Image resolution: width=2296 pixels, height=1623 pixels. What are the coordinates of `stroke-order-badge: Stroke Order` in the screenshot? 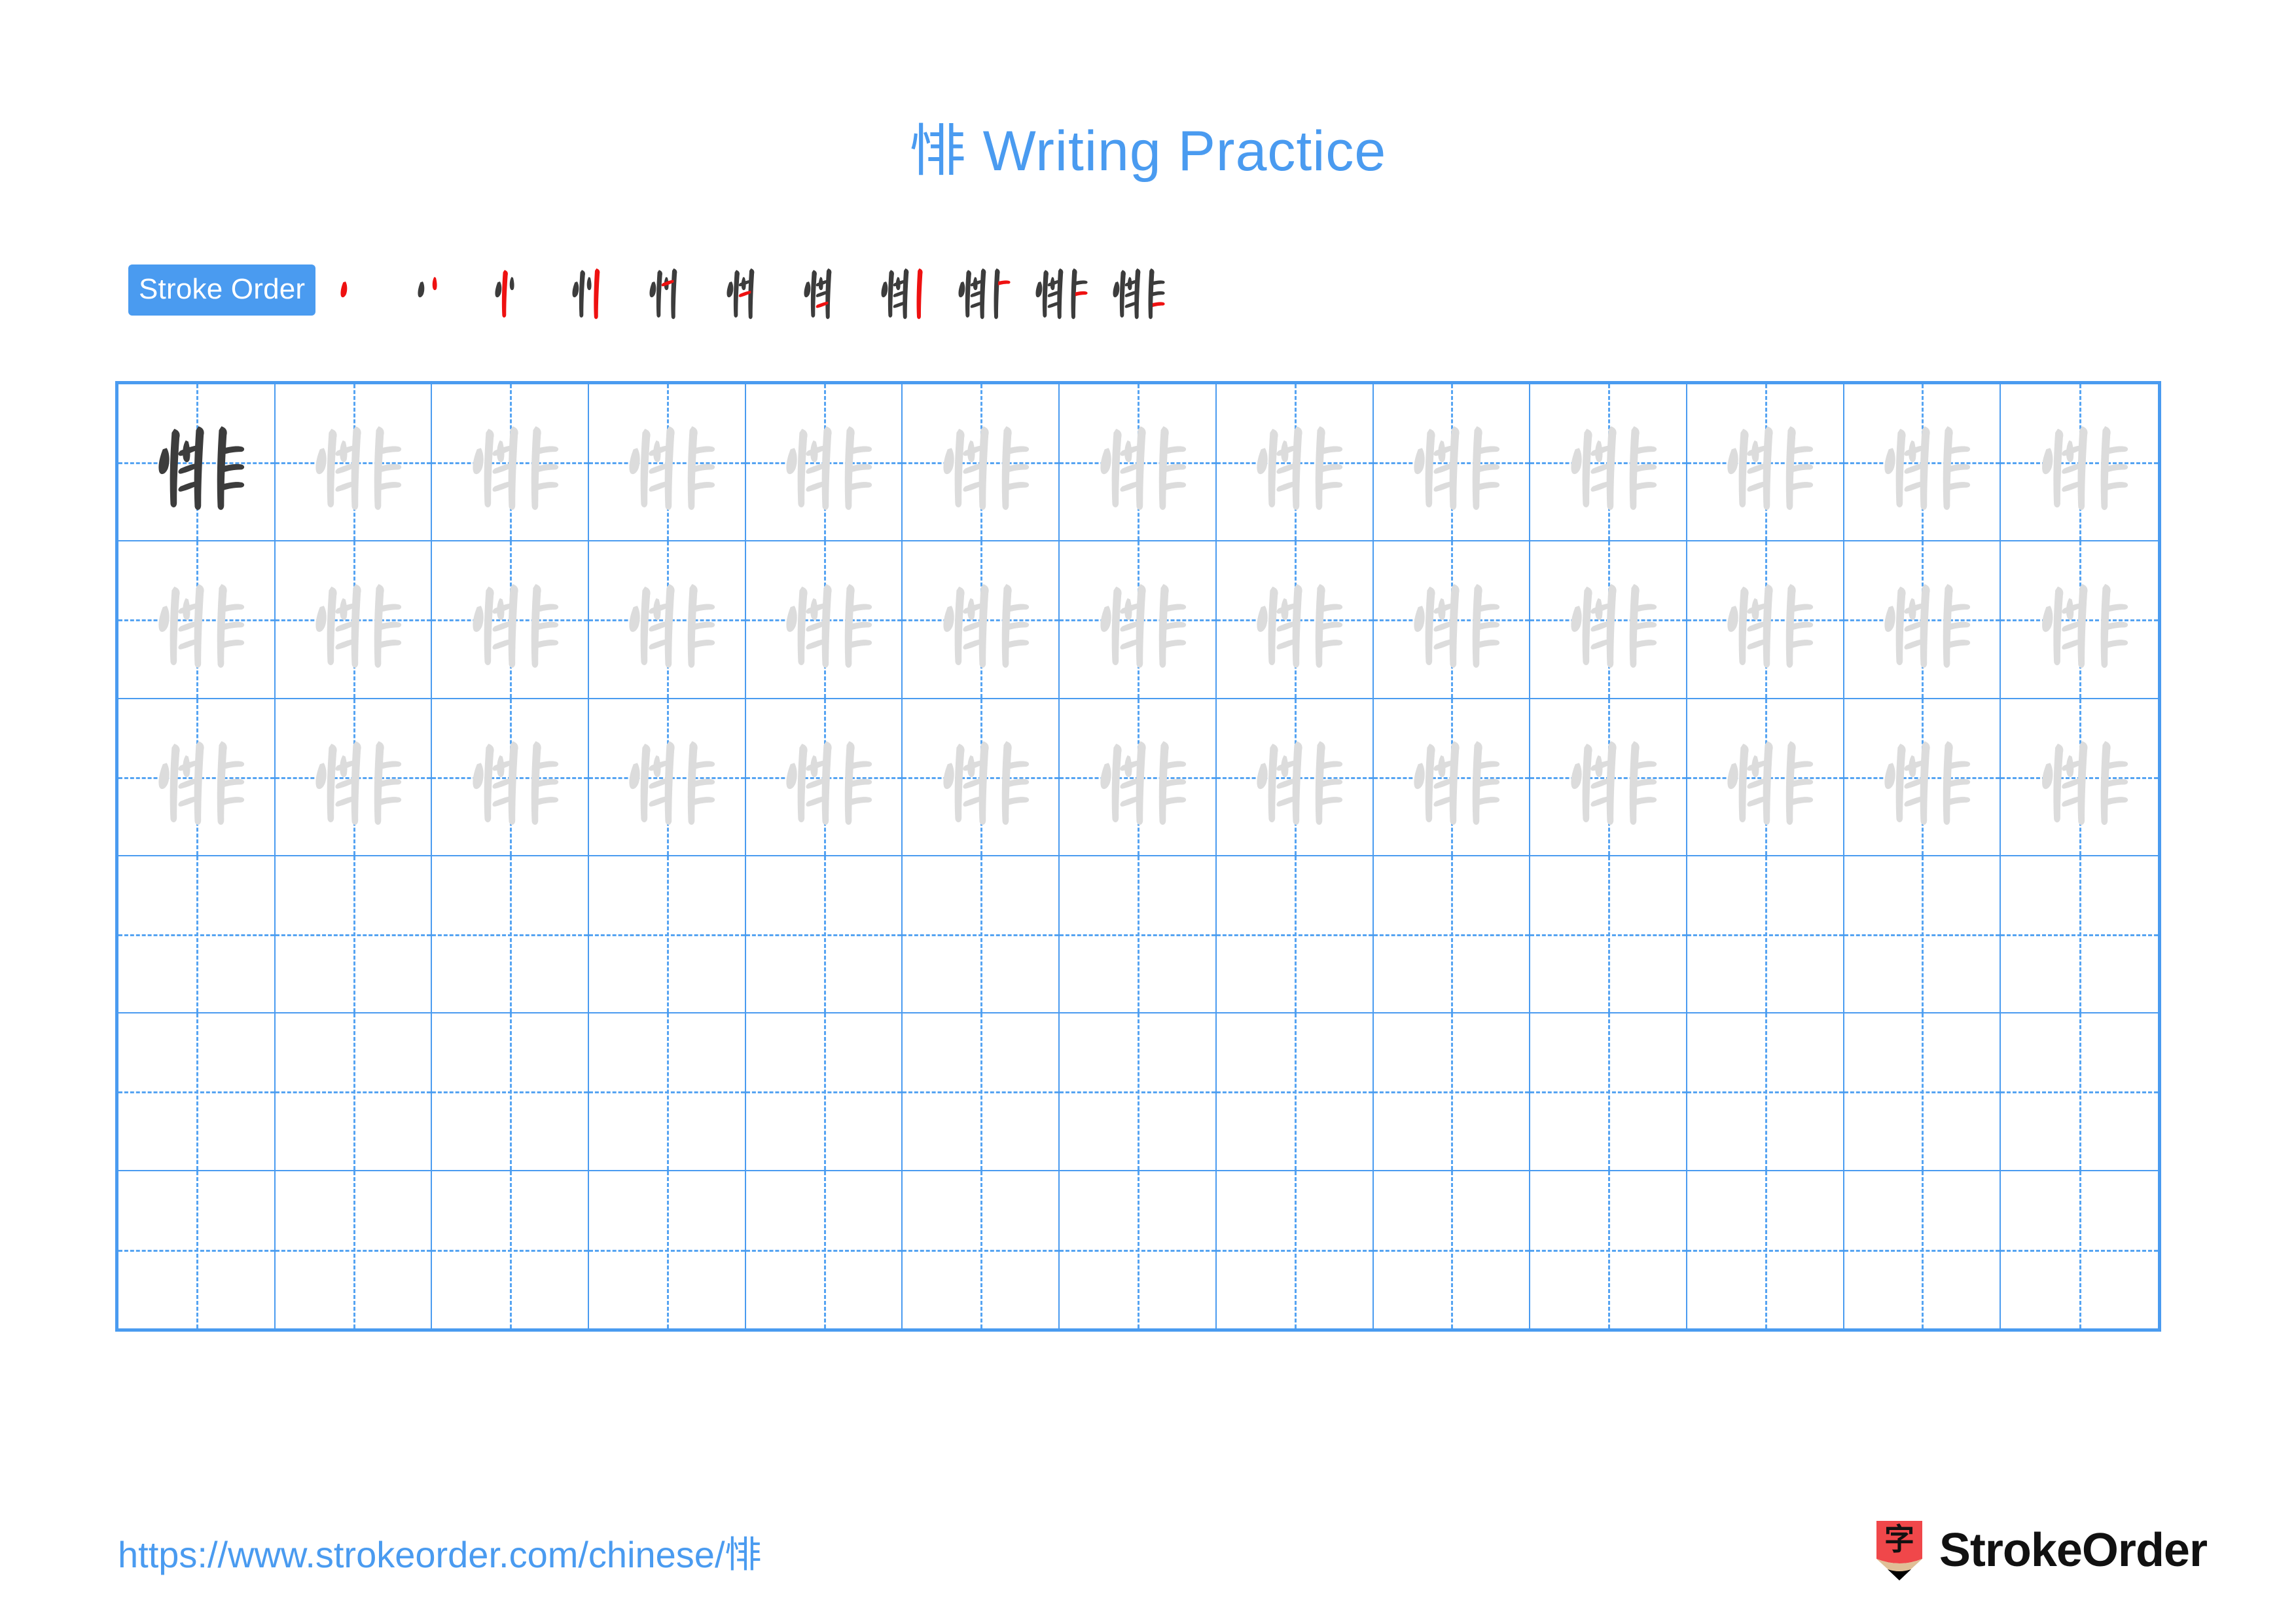 It's located at (222, 290).